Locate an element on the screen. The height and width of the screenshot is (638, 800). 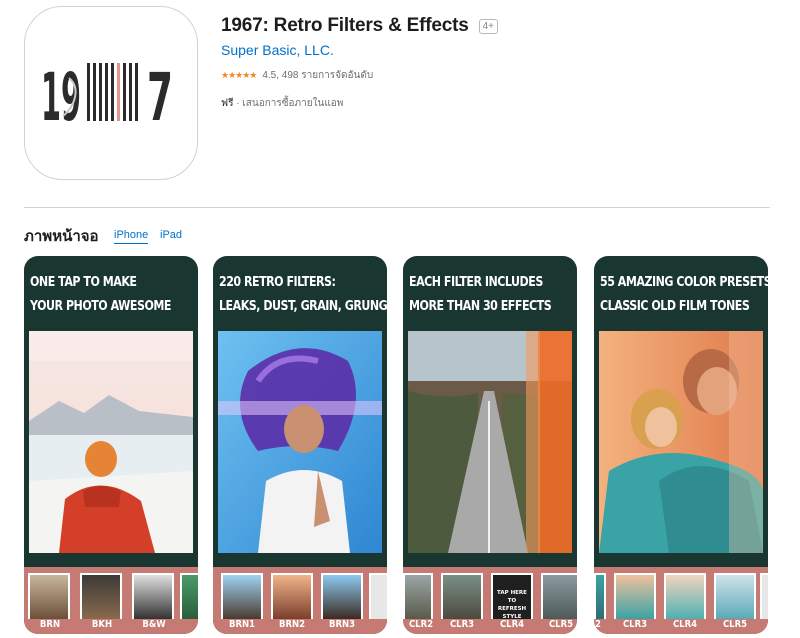
app-icon: 19 7 is located at coordinates (111, 93).